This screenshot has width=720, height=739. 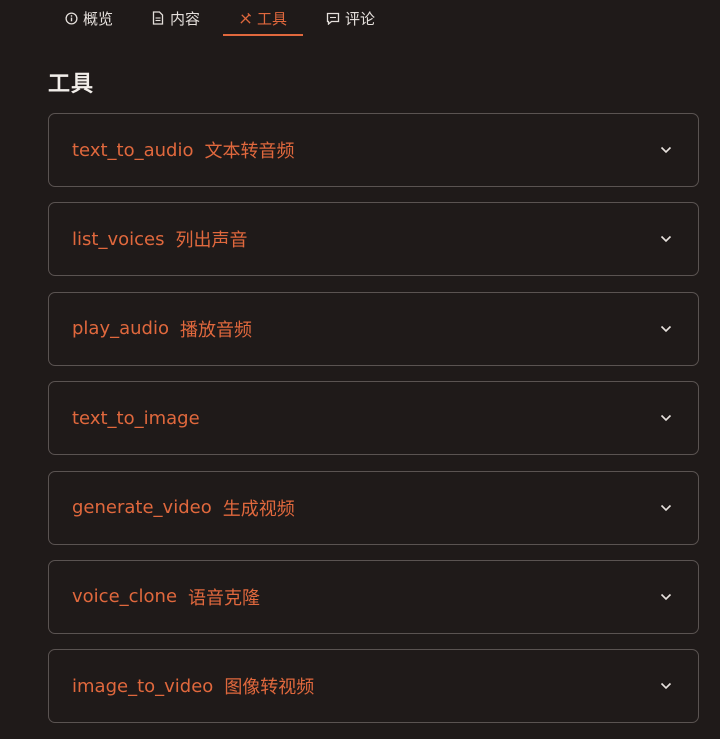 I want to click on tab-bar: 概览 内容 工具 评论, so click(x=360, y=19).